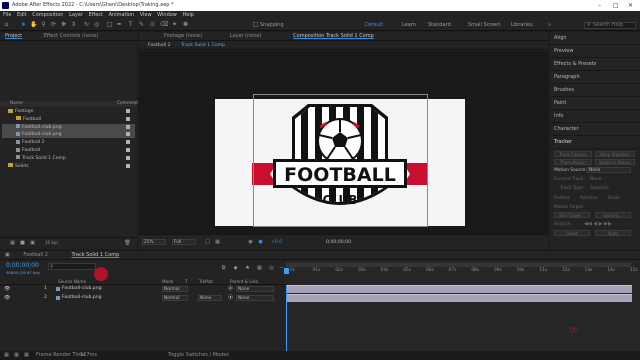  I want to click on menu-animation: Animation, so click(122, 15).